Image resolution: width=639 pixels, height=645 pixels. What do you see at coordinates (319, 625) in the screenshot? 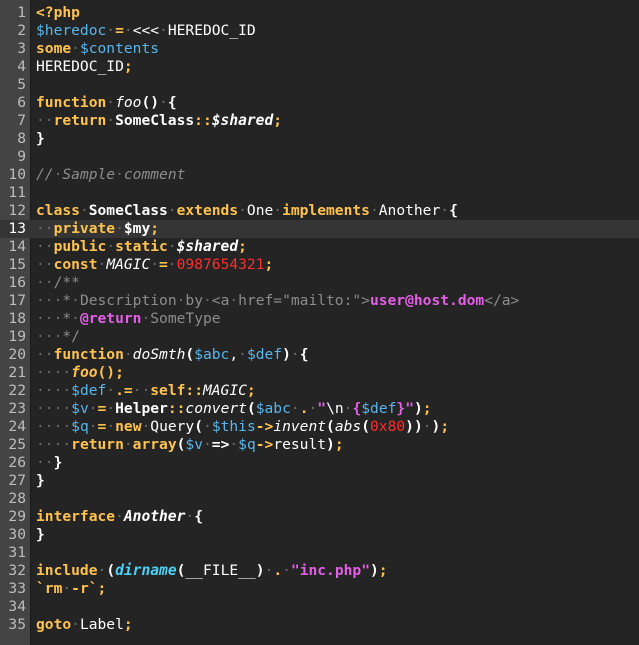
I see `code-line: 35 goto·Label;` at bounding box center [319, 625].